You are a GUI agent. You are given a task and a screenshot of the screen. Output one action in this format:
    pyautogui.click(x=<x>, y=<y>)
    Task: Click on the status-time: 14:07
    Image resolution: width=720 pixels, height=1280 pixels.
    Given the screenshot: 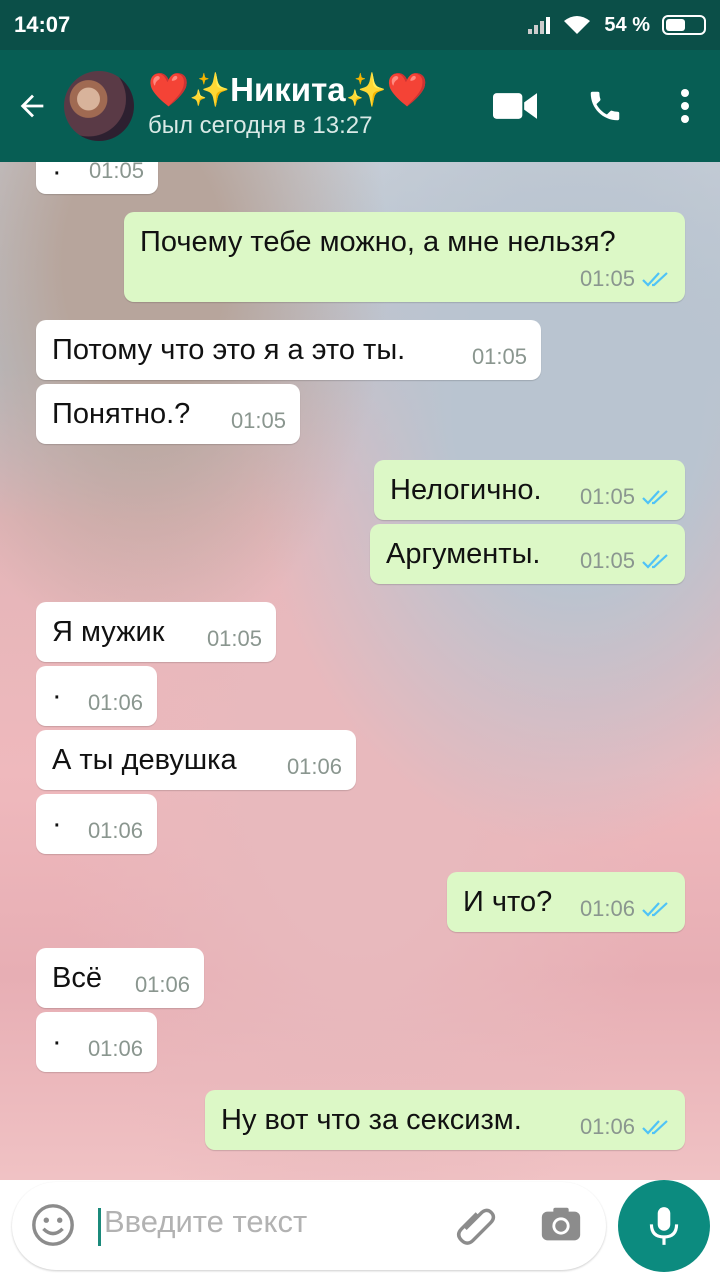 What is the action you would take?
    pyautogui.click(x=42, y=24)
    